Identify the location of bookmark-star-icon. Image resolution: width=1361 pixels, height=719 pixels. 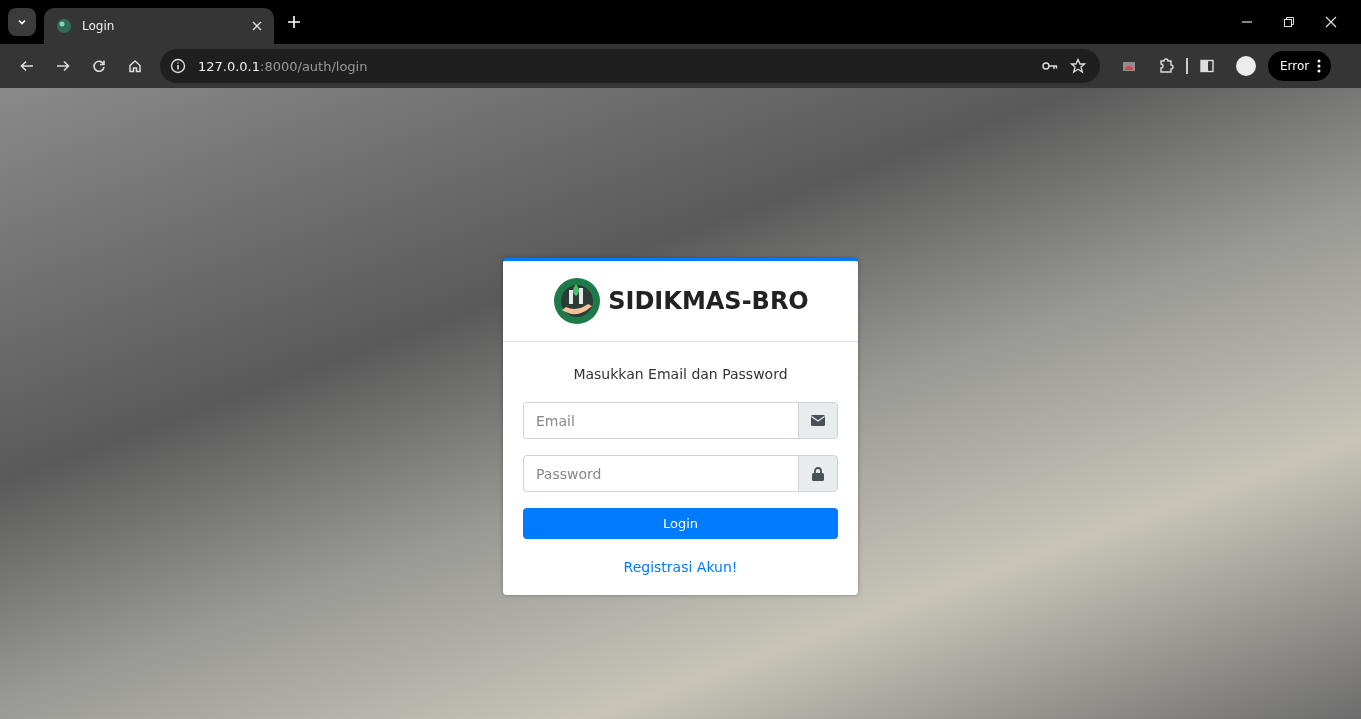
(1078, 66).